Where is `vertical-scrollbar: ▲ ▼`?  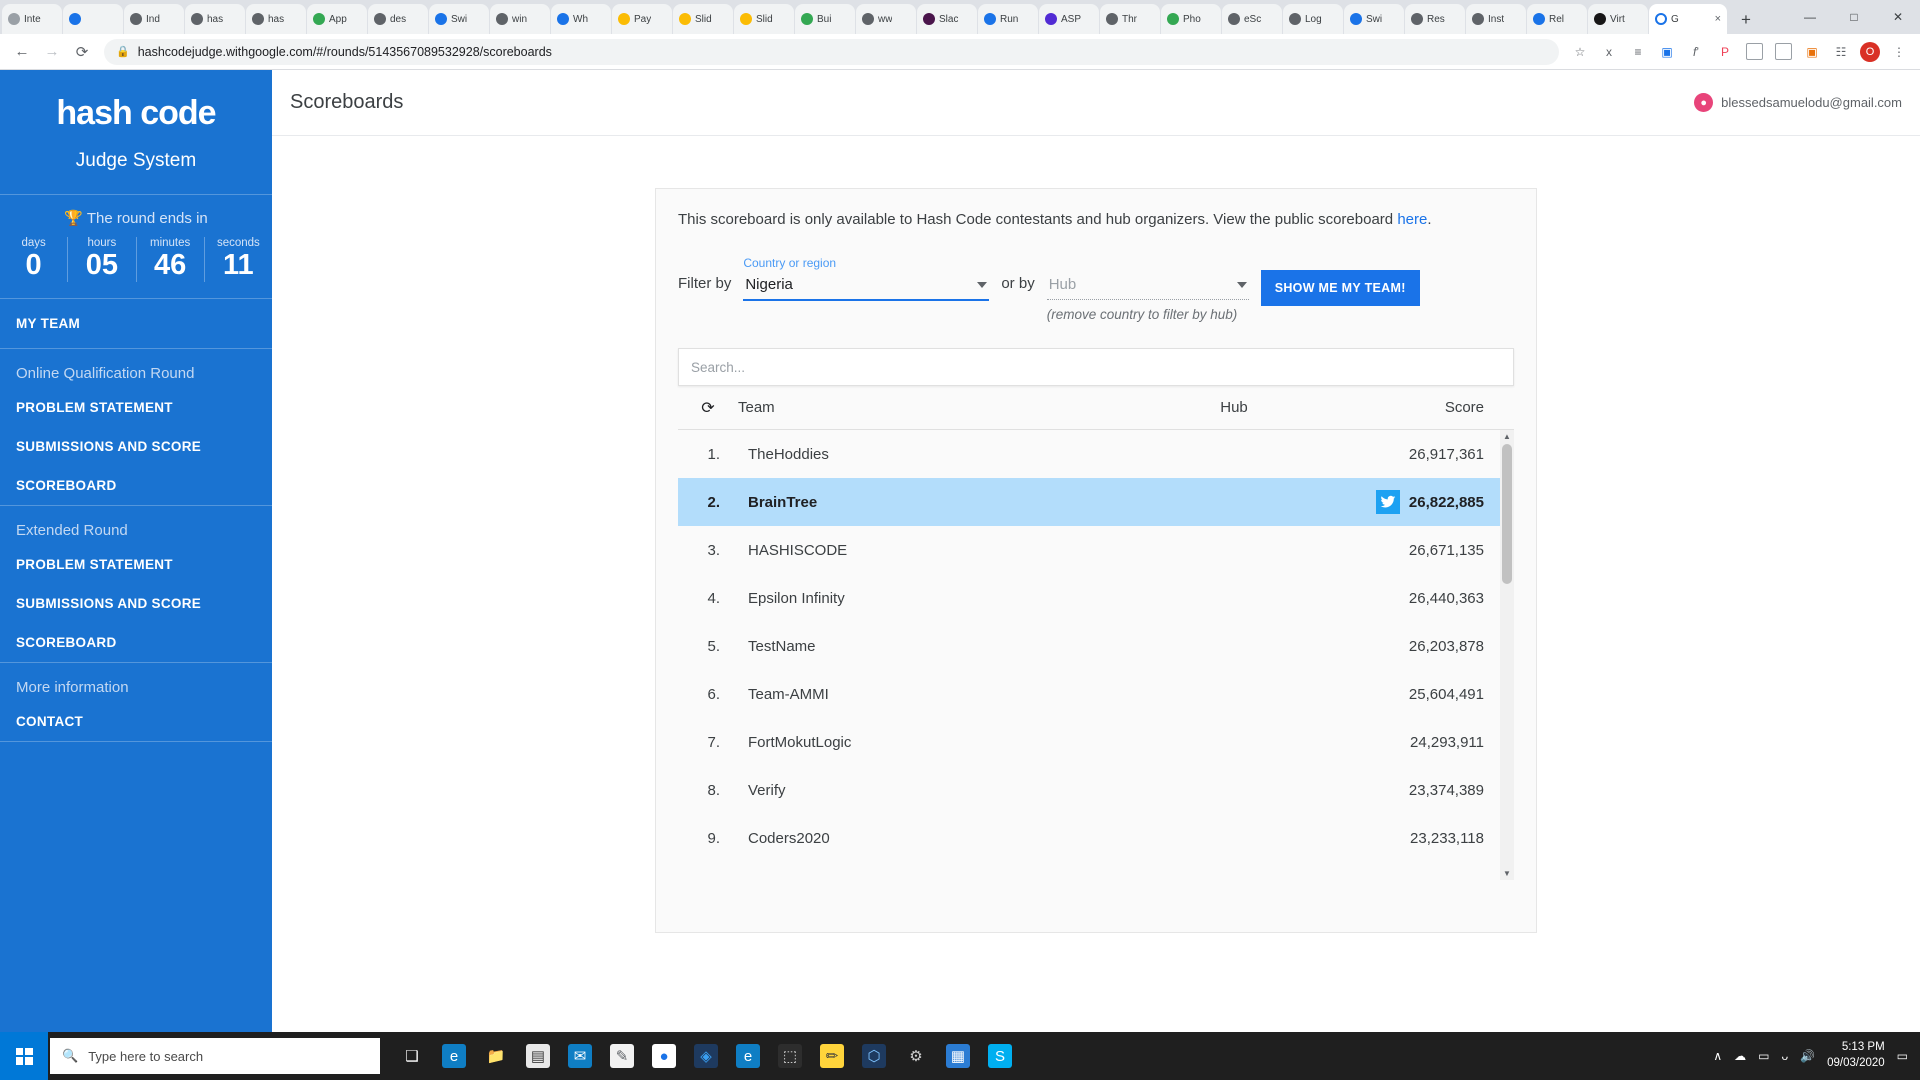 vertical-scrollbar: ▲ ▼ is located at coordinates (1507, 655).